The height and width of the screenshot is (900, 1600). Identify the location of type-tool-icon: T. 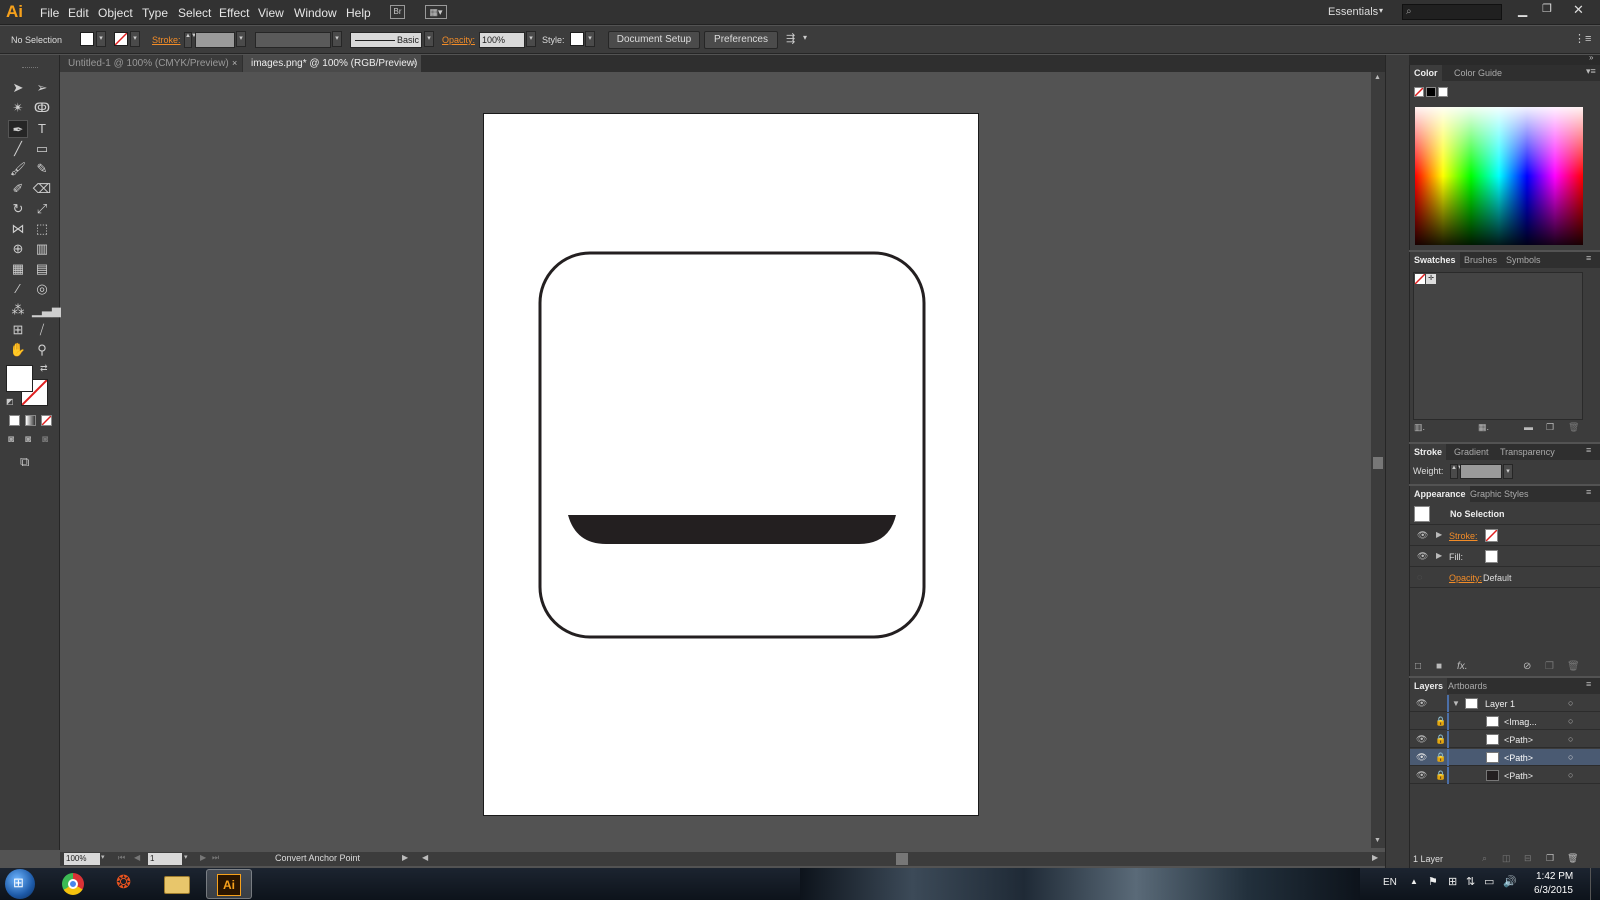
(42, 129).